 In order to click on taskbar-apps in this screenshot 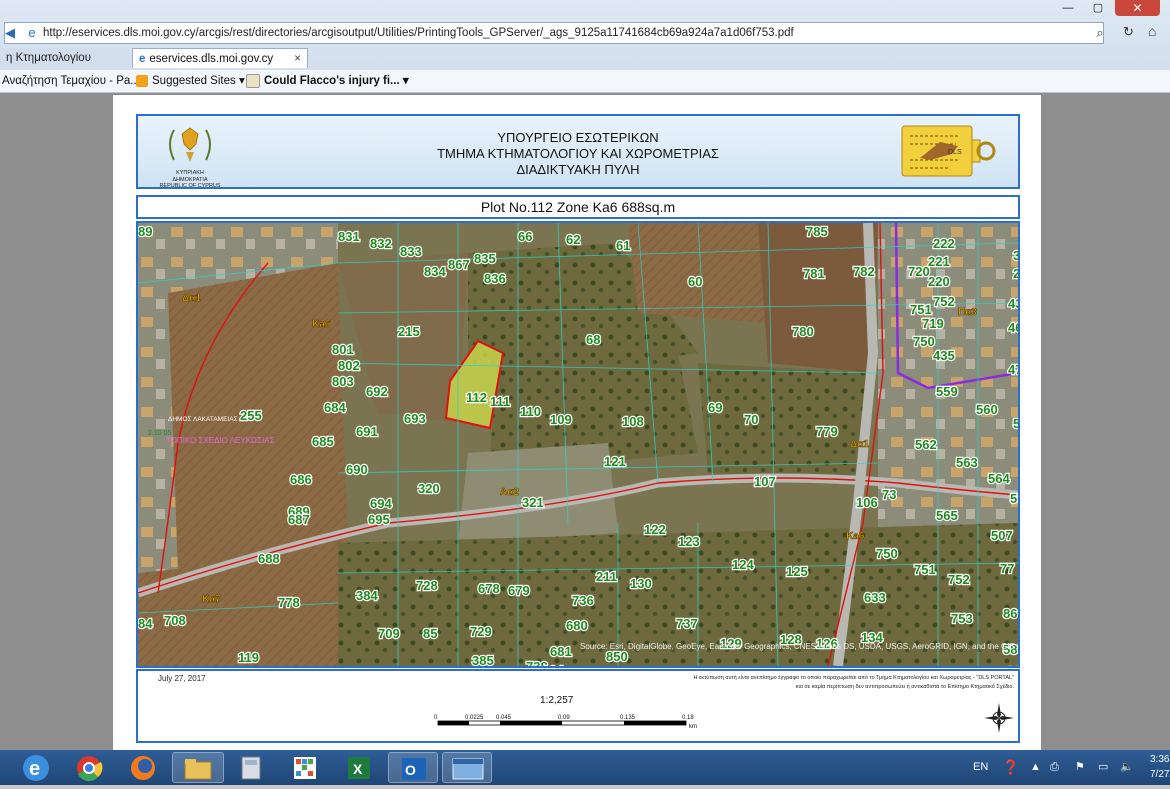, I will do `click(305, 767)`.